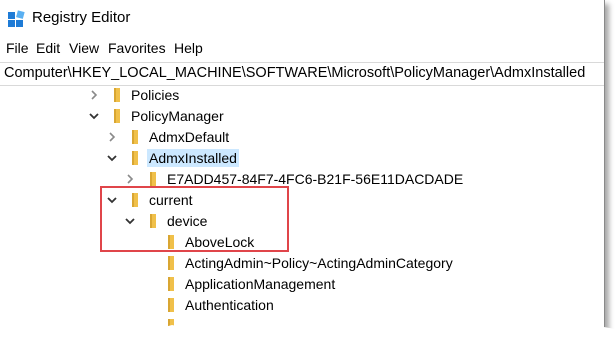  What do you see at coordinates (319, 263) in the screenshot?
I see `tree-node-label: ActingAdmin~Policy~ActingAdminCategory` at bounding box center [319, 263].